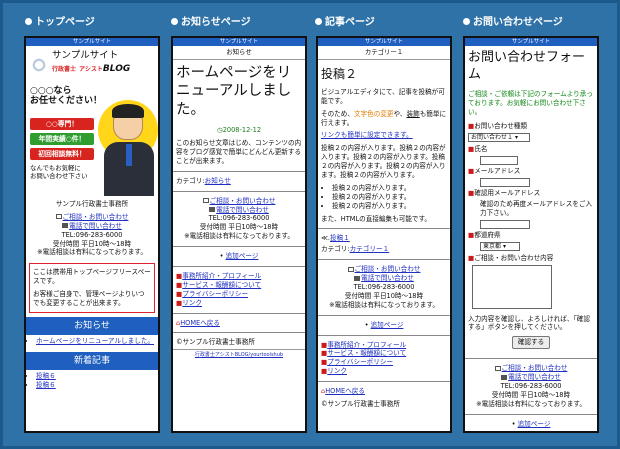  Describe the element at coordinates (504, 193) in the screenshot. I see `form-label-email-confirm: ■確認用メールアドレス` at that location.